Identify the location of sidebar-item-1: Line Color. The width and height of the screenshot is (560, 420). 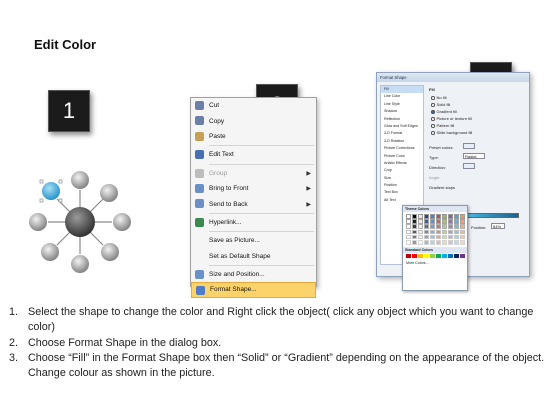
(402, 96).